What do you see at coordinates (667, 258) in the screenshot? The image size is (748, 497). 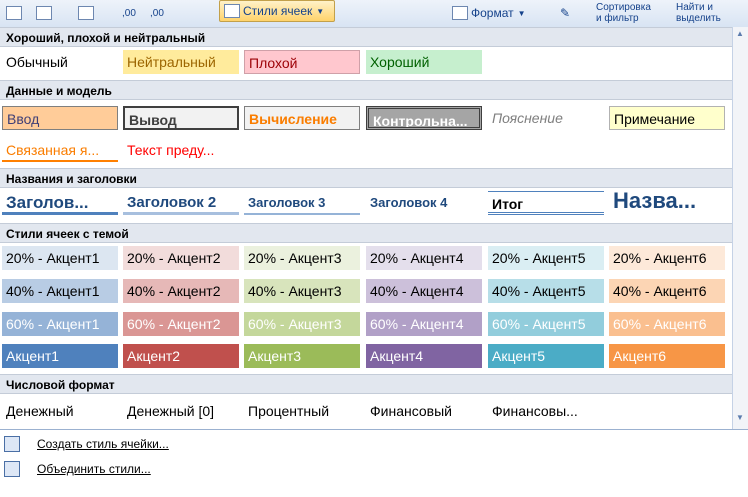 I see `theme20-accent6: 20% - Акцент6` at bounding box center [667, 258].